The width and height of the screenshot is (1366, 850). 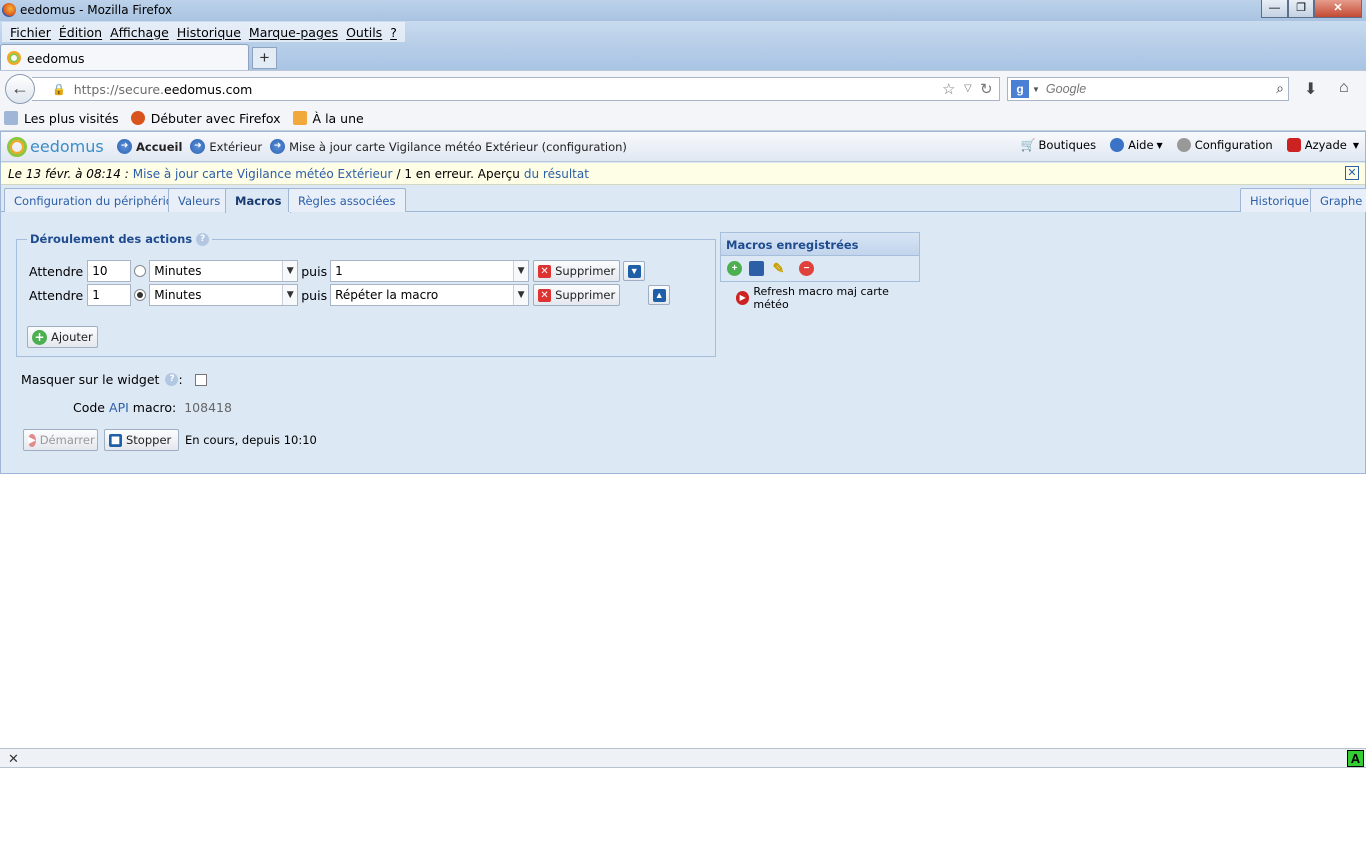 I want to click on url-bar: 🔒 https://secure. eedomus.com ☆ ▽ ↻, so click(x=516, y=89).